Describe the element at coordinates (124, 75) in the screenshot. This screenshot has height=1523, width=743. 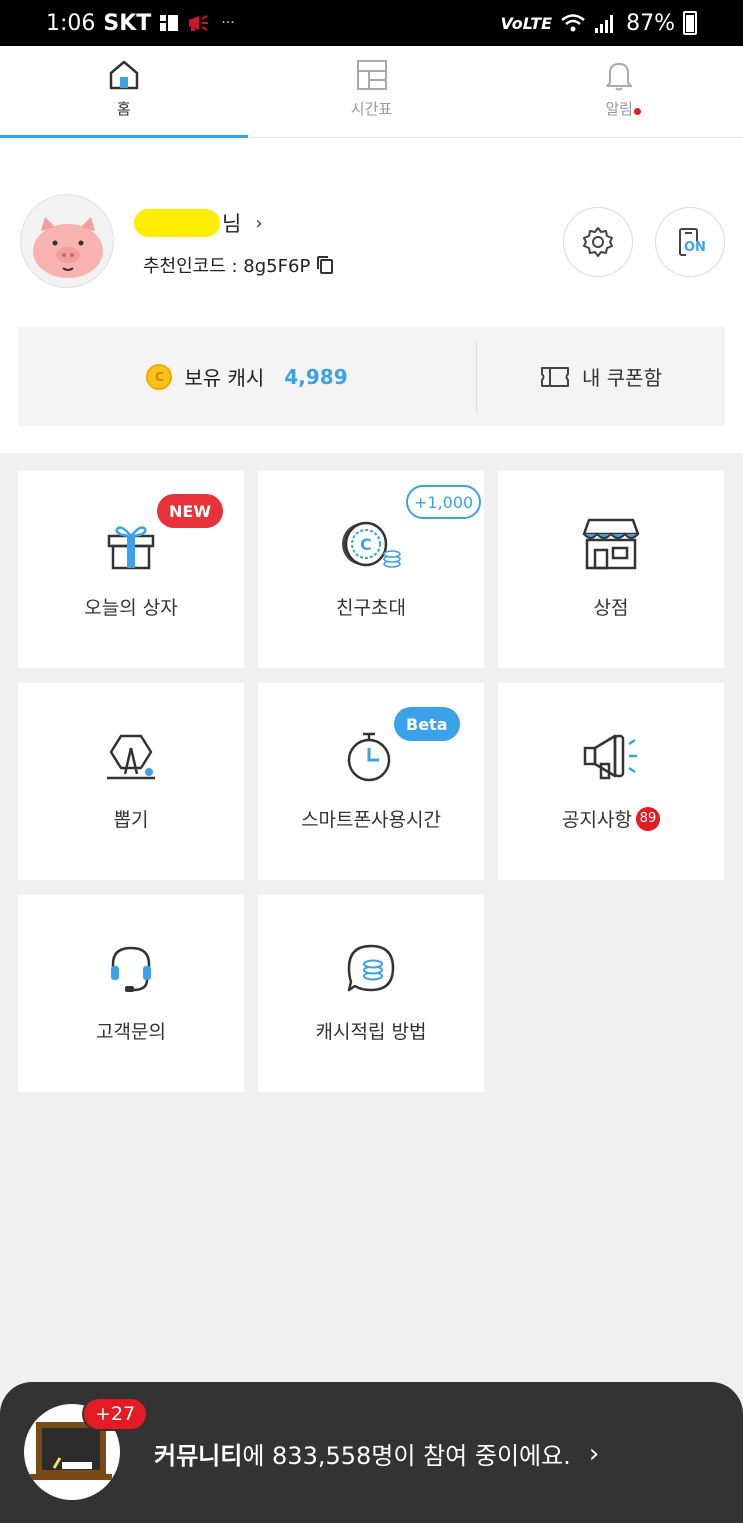
I see `home-icon` at that location.